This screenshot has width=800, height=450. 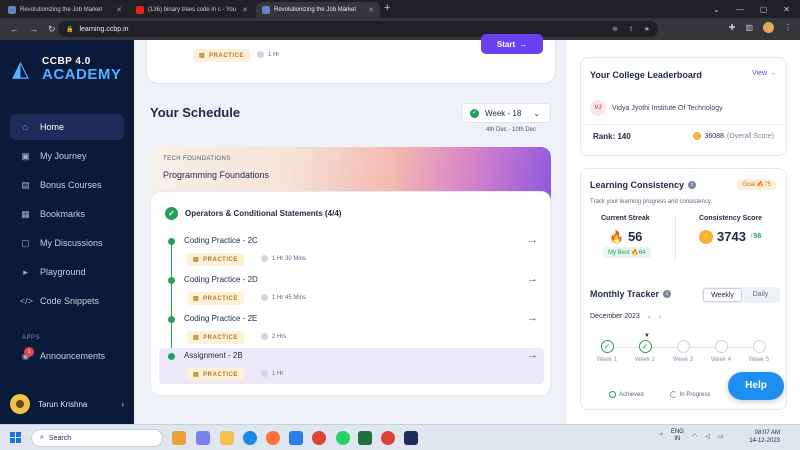 I want to click on check-circle-icon: ✓, so click(x=171, y=213).